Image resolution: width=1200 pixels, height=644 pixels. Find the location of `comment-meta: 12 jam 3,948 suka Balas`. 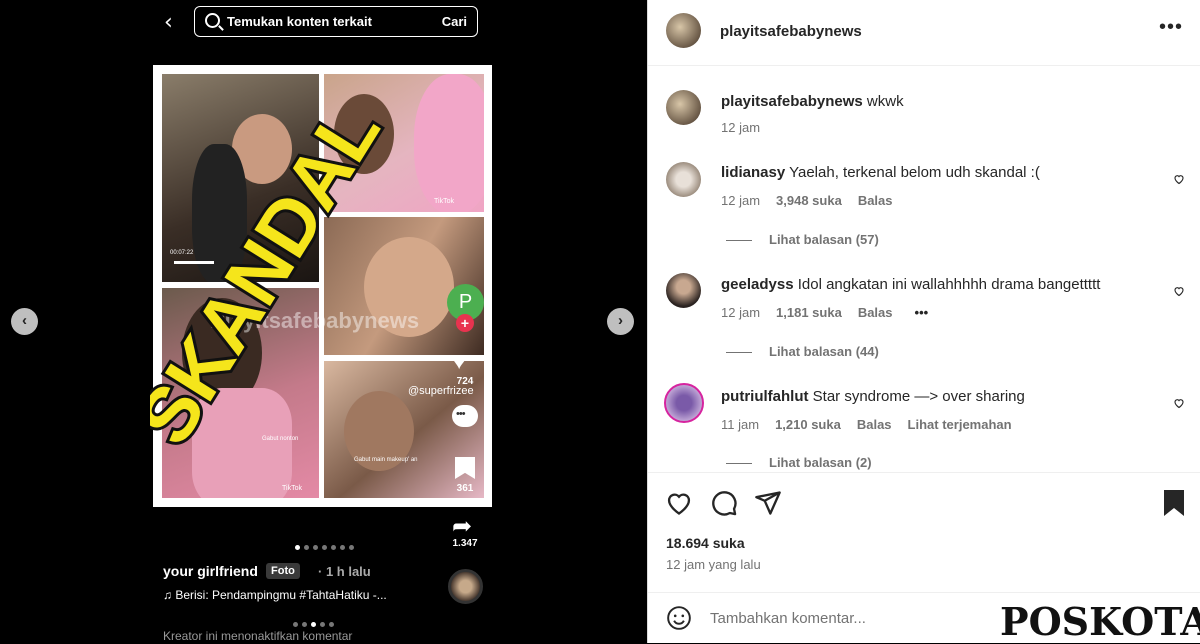

comment-meta: 12 jam 3,948 suka Balas is located at coordinates (807, 200).